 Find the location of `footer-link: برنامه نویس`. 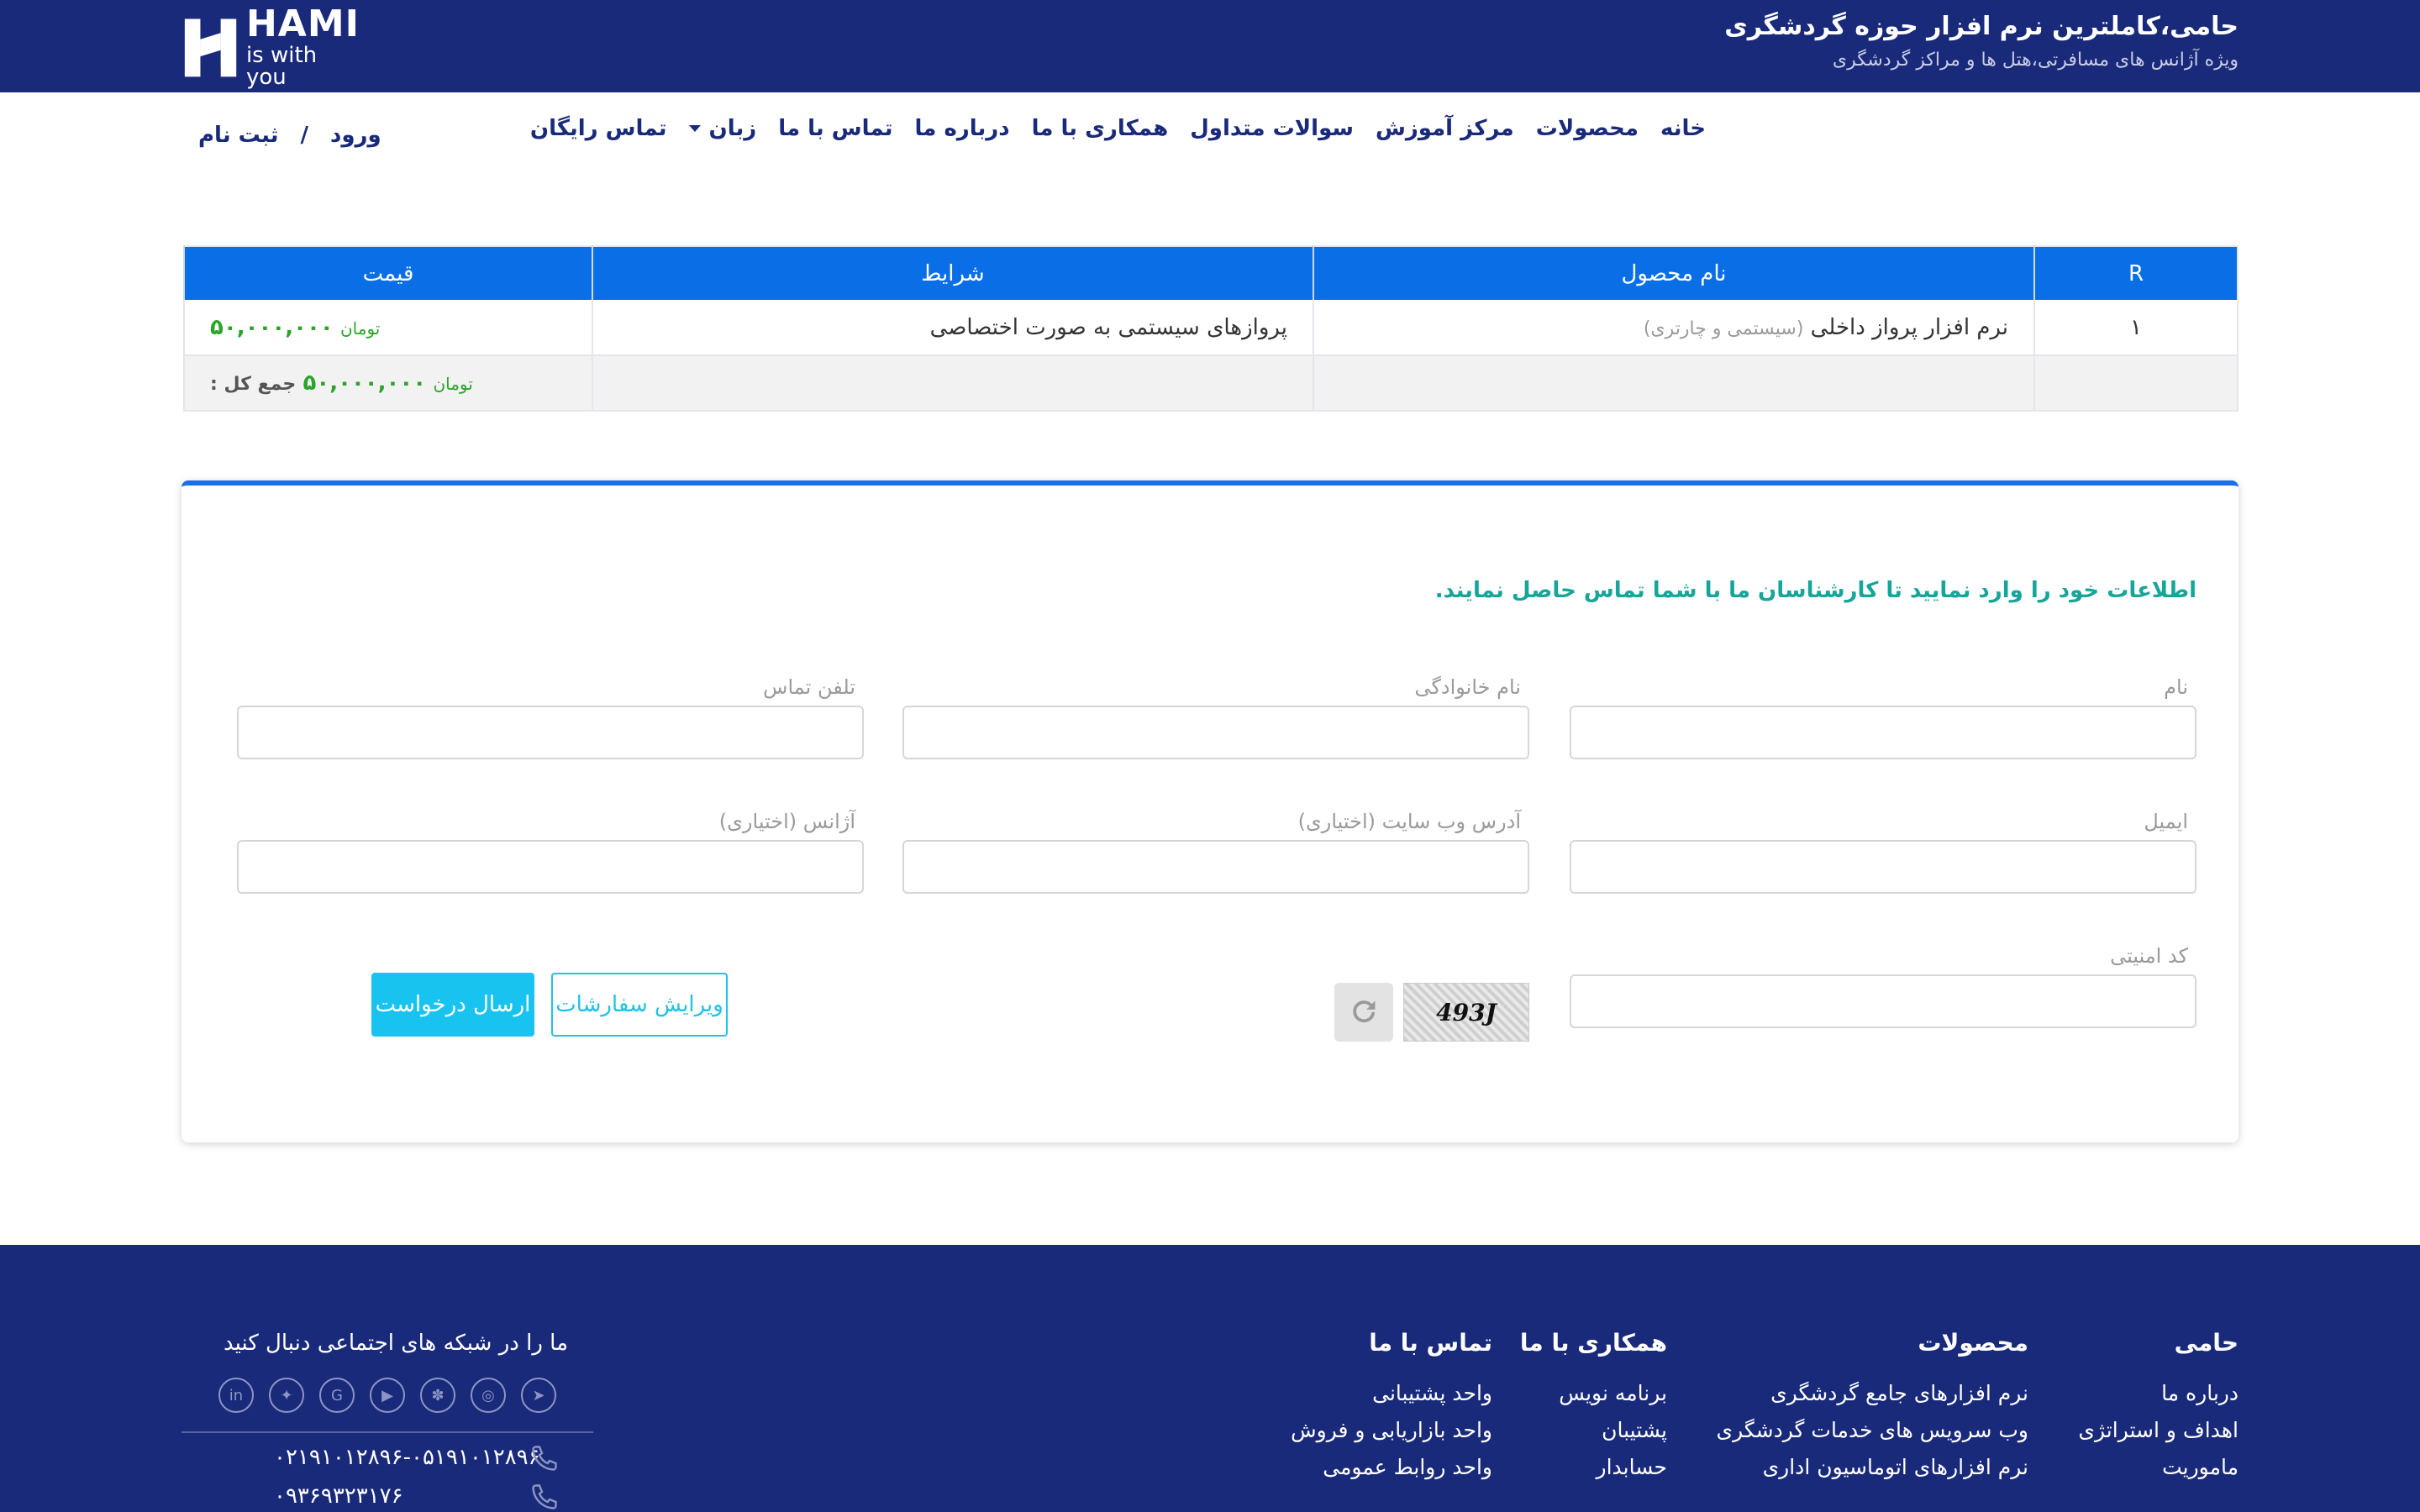

footer-link: برنامه نویس is located at coordinates (1593, 1393).